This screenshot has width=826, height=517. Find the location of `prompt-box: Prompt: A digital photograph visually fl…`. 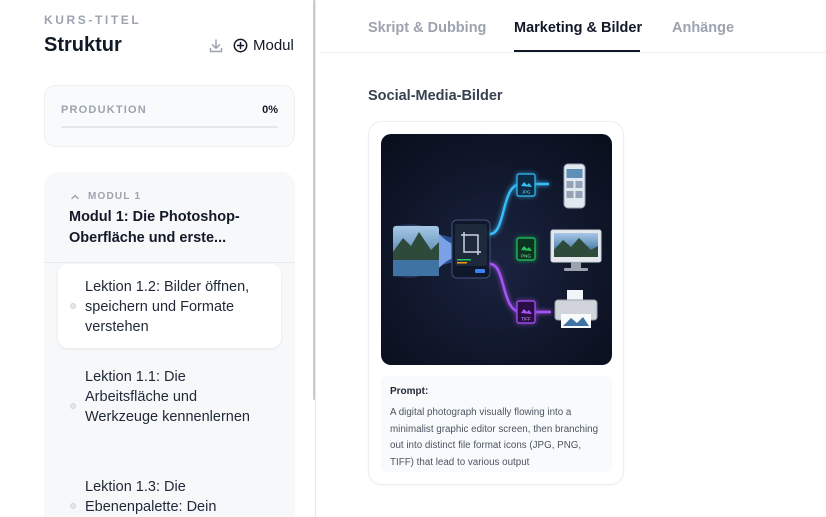

prompt-box: Prompt: A digital photograph visually fl… is located at coordinates (496, 424).